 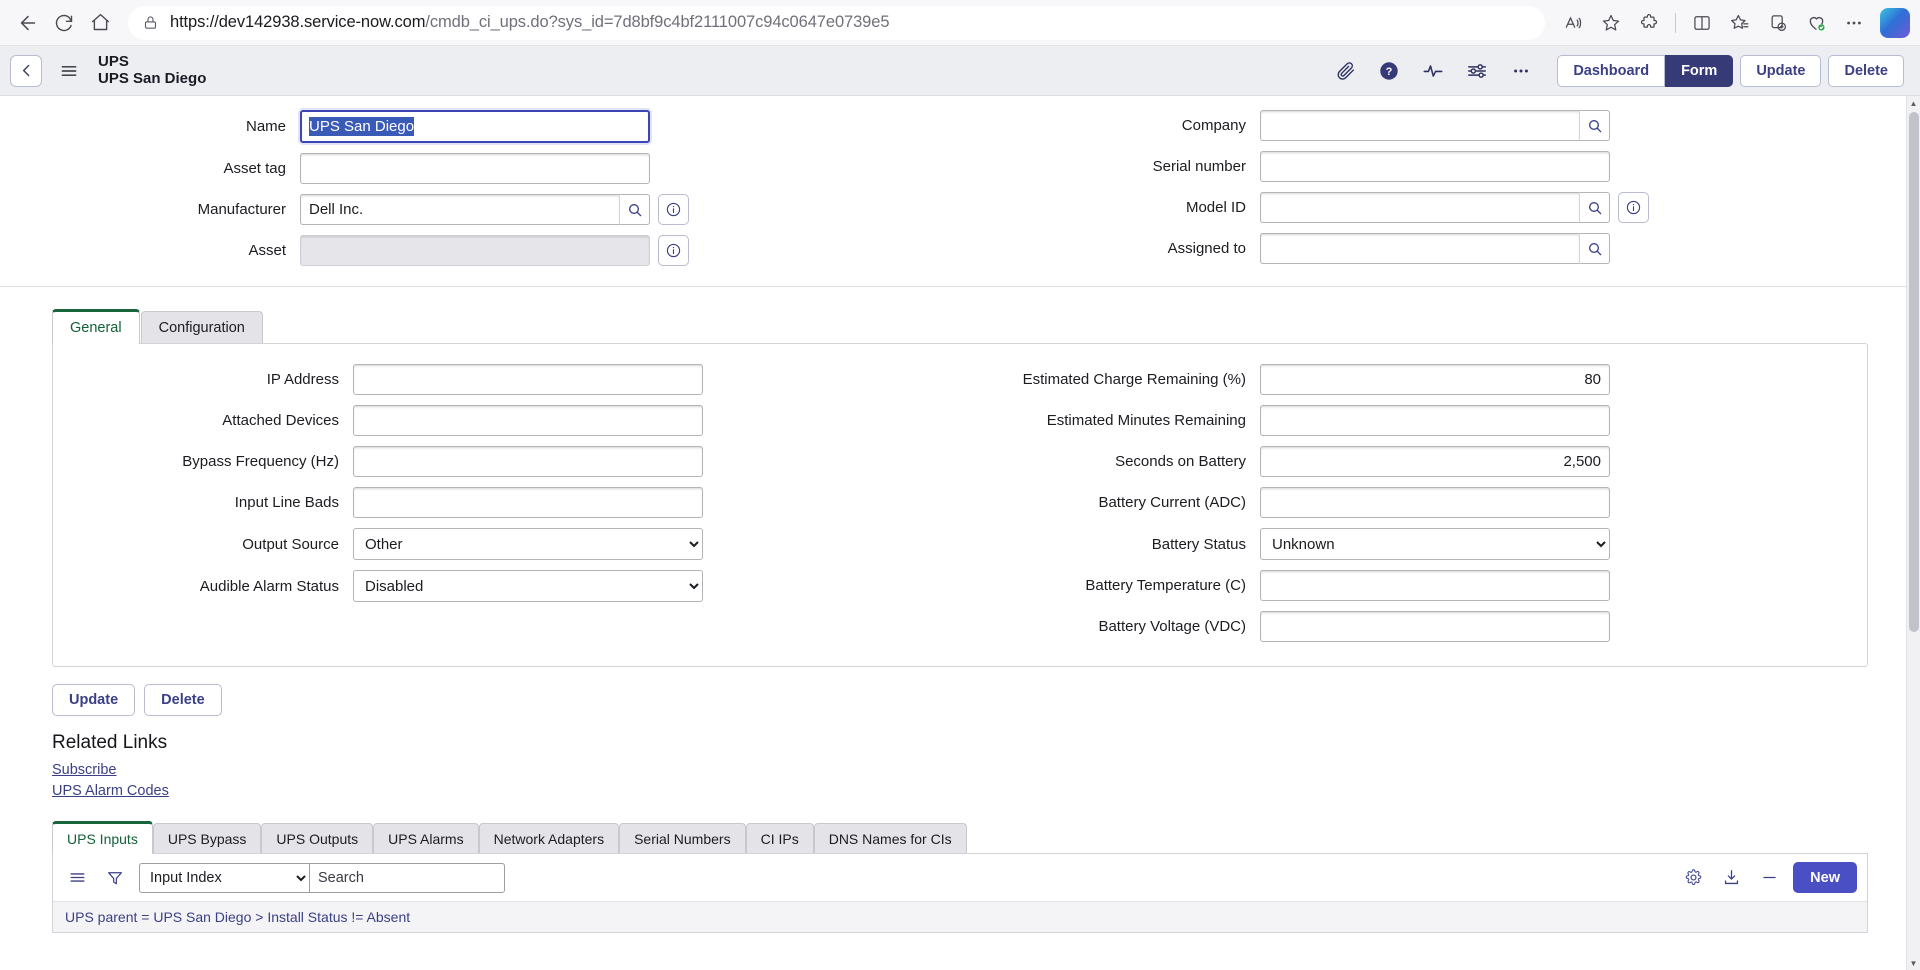 I want to click on estimated-charge-remaining-input, so click(x=1435, y=379).